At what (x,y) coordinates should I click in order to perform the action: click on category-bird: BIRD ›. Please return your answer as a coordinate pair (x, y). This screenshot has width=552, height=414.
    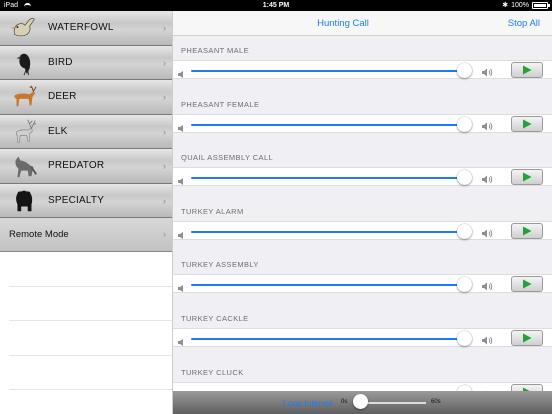
    Looking at the image, I should click on (86, 62).